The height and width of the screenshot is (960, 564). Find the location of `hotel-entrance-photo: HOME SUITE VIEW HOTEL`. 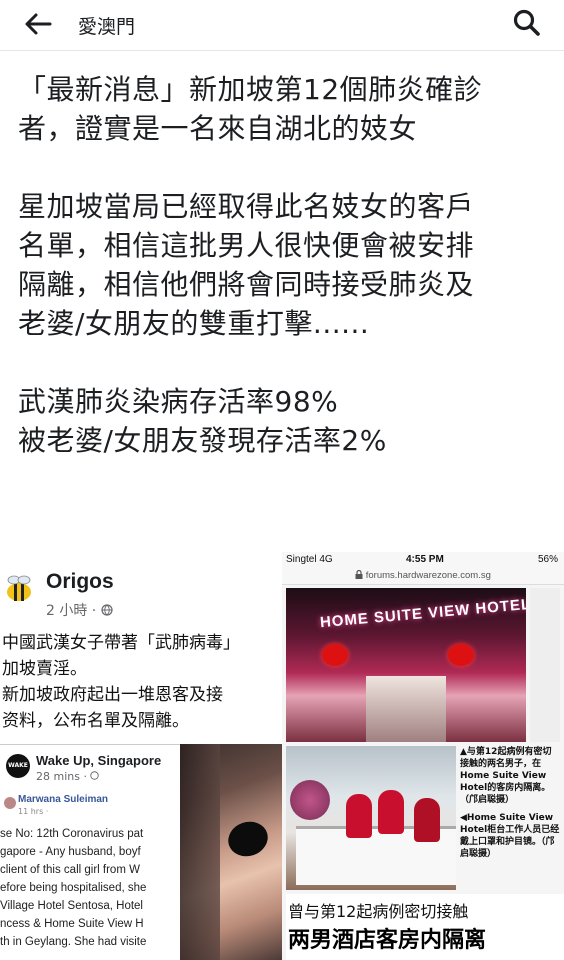

hotel-entrance-photo: HOME SUITE VIEW HOTEL is located at coordinates (406, 665).